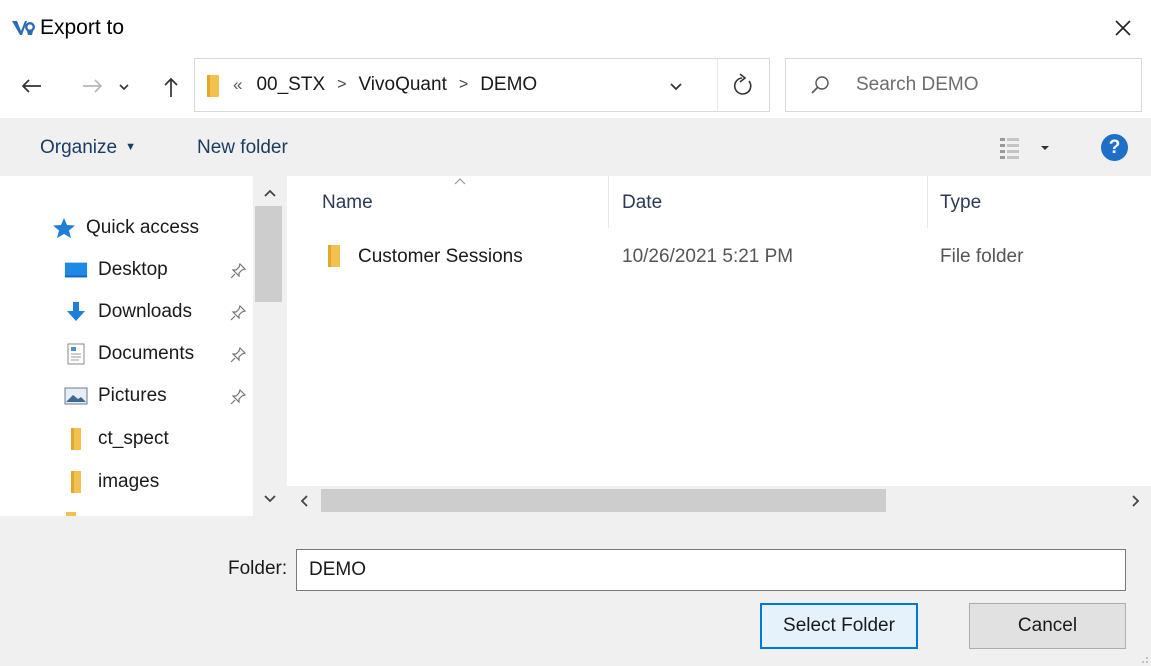 This screenshot has width=1151, height=666. Describe the element at coordinates (1143, 658) in the screenshot. I see `resize-grip-icon` at that location.